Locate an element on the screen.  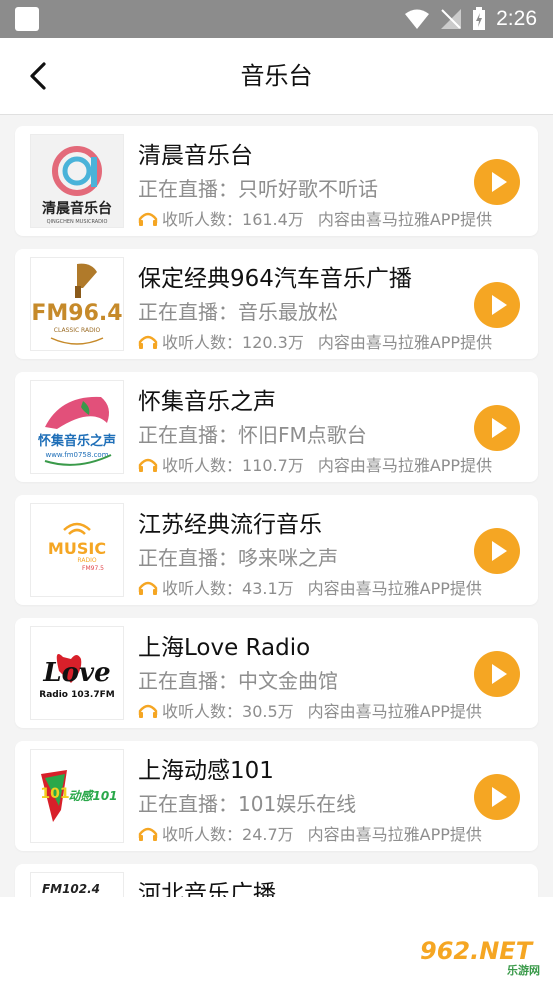
station-name: 上海Love Radio is located at coordinates (224, 648).